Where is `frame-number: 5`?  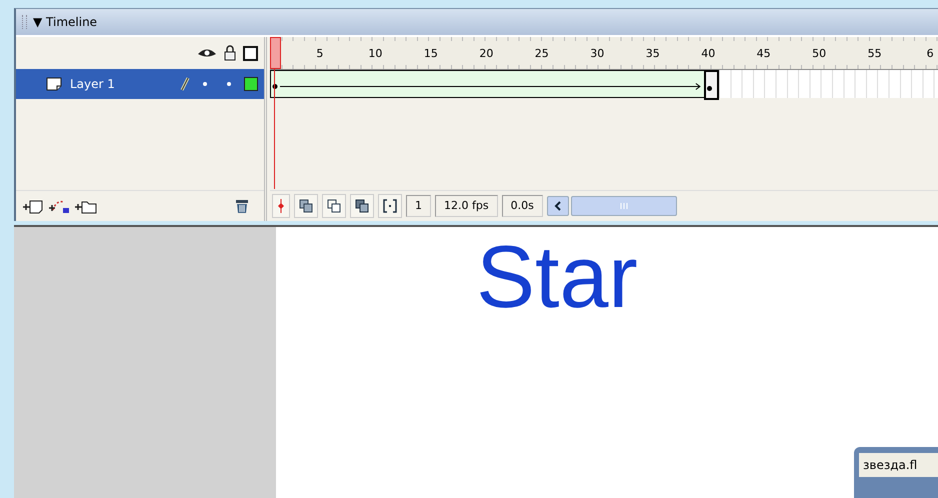
frame-number: 5 is located at coordinates (320, 53).